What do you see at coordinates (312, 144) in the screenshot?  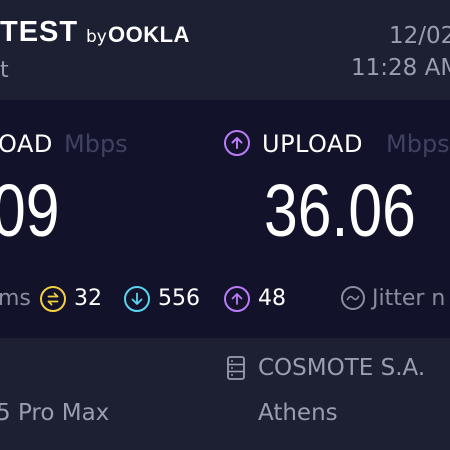 I see `upload-label: UPLOAD` at bounding box center [312, 144].